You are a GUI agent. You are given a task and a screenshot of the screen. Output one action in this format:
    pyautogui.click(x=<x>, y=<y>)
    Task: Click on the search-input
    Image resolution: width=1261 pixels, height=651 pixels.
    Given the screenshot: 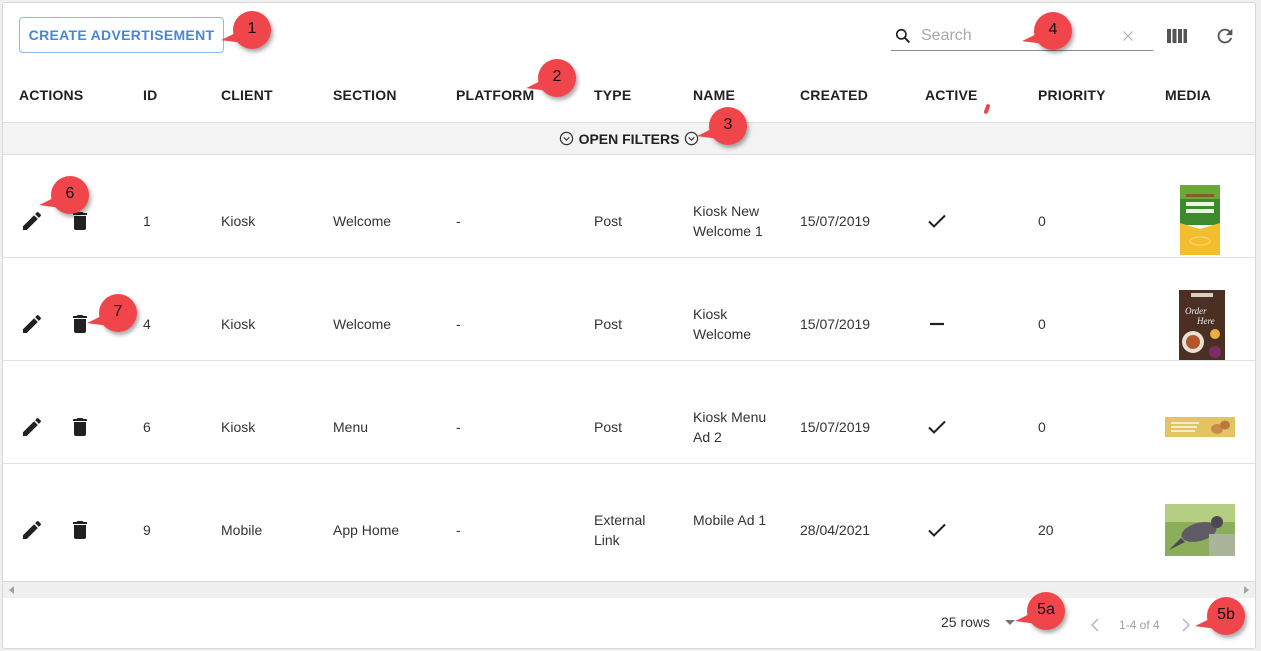 What is the action you would take?
    pyautogui.click(x=1014, y=35)
    